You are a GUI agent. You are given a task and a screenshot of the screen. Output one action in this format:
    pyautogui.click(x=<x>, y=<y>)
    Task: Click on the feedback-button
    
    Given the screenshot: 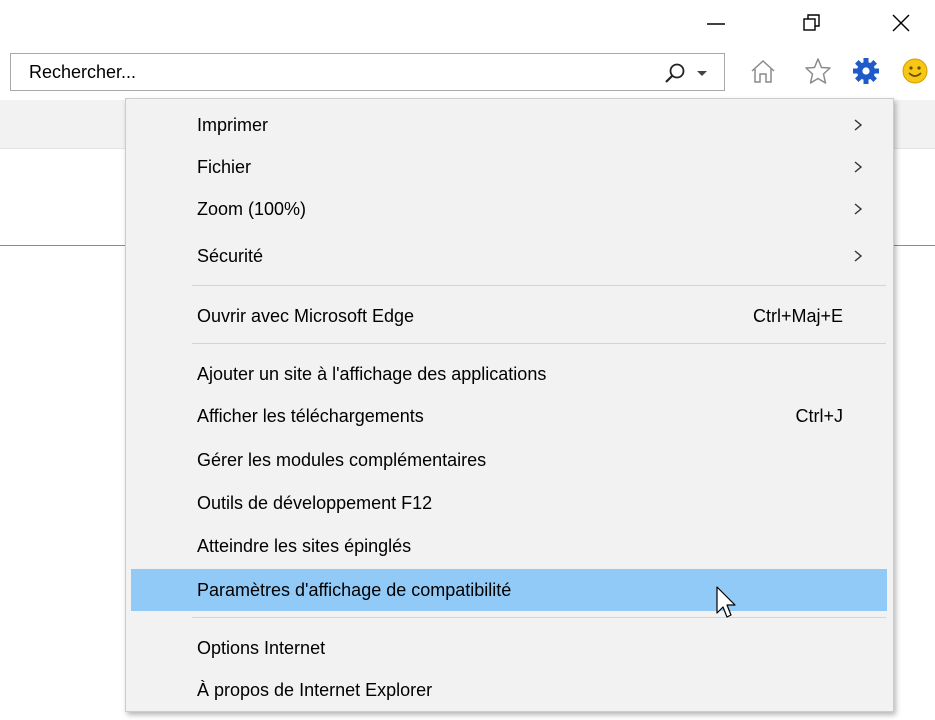 What is the action you would take?
    pyautogui.click(x=915, y=71)
    